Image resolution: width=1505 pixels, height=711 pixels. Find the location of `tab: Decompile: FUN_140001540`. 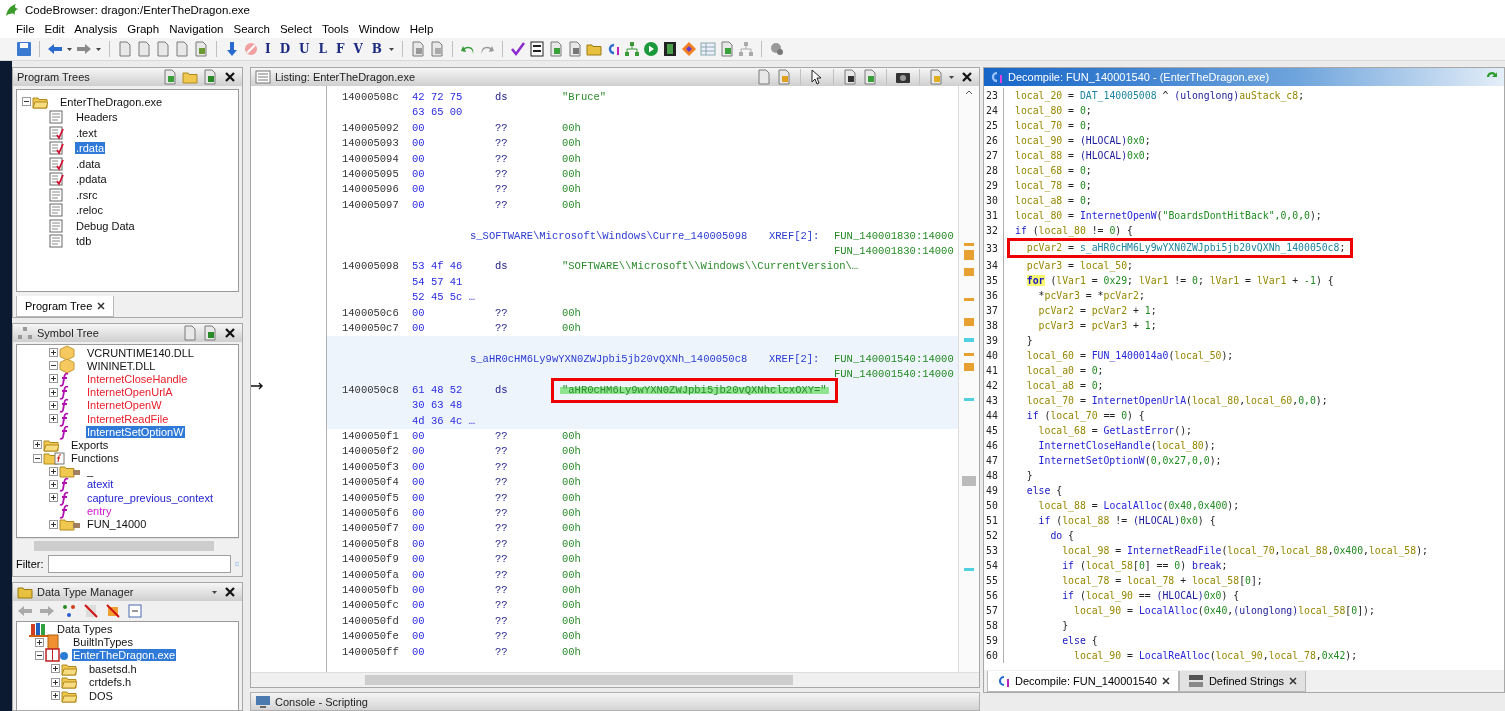

tab: Decompile: FUN_140001540 is located at coordinates (1083, 681).